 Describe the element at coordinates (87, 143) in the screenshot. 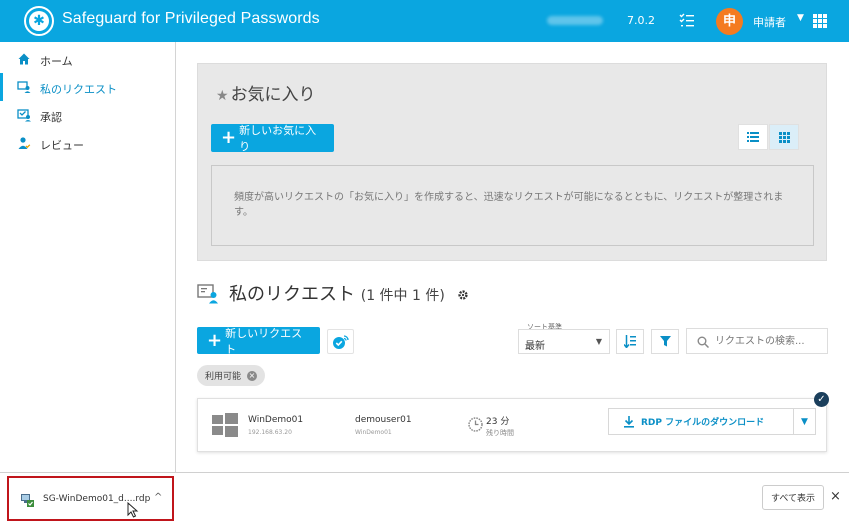

I see `sidebar-item-review: レビュー` at that location.